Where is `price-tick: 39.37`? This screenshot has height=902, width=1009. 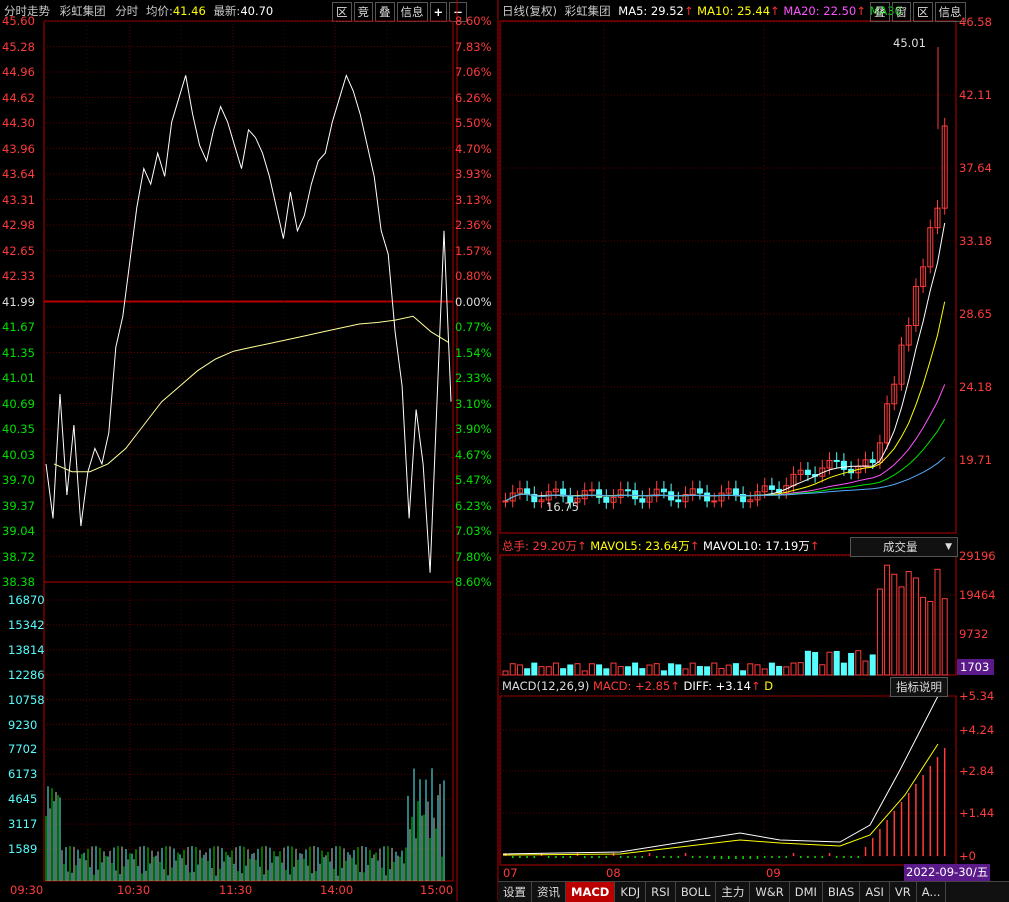
price-tick: 39.37 is located at coordinates (18, 506).